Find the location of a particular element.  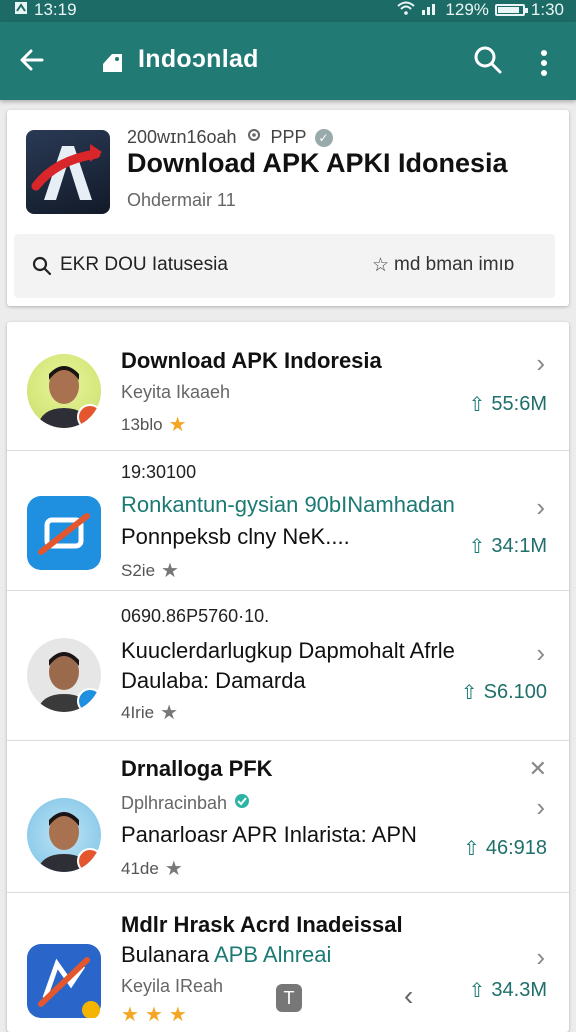

item-rating: 4Irie ★ is located at coordinates (149, 712).